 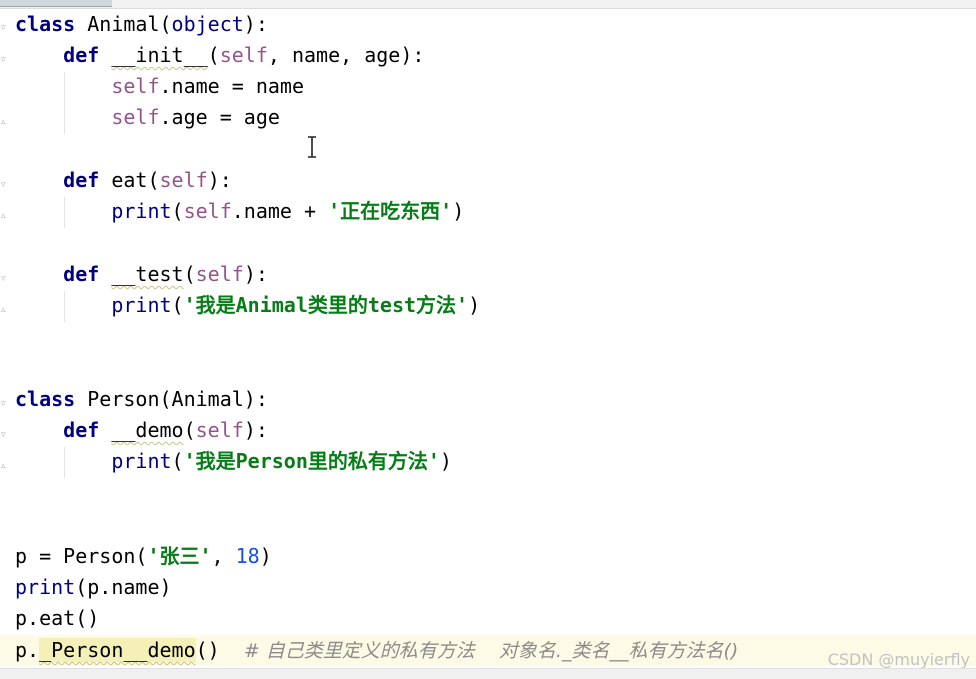 I want to click on base-class: object, so click(x=207, y=24).